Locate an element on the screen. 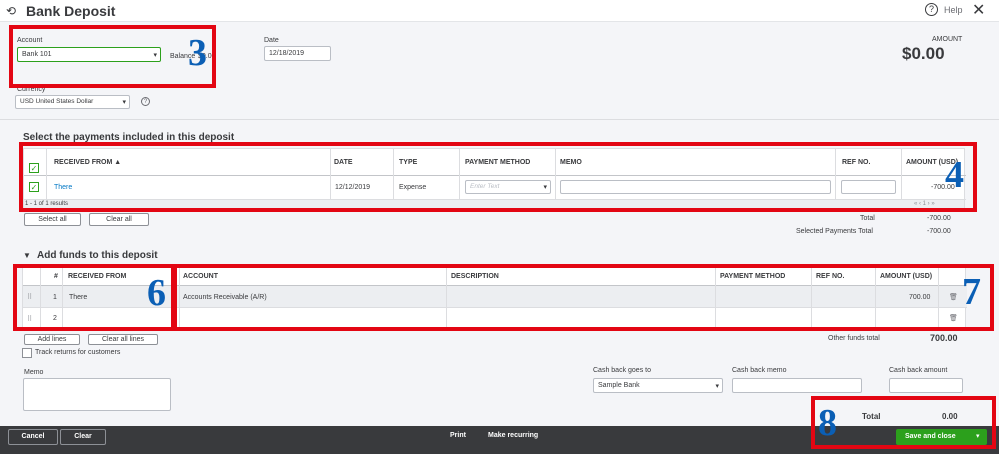  close-icon: ✕ is located at coordinates (978, 10).